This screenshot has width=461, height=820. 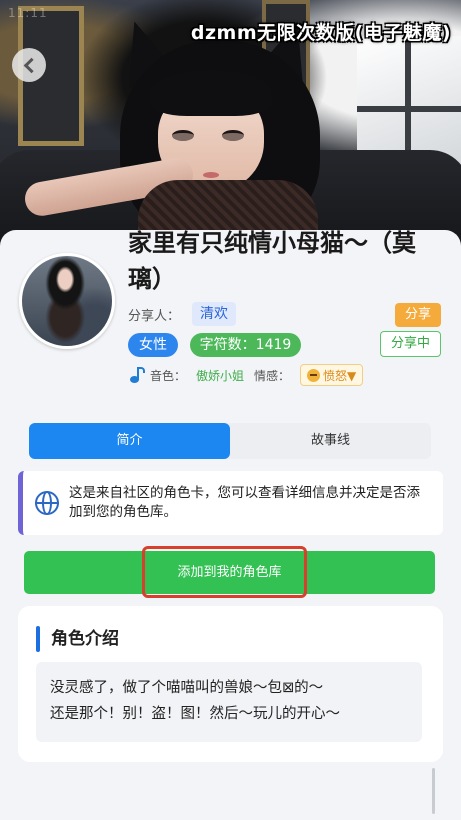 What do you see at coordinates (418, 315) in the screenshot?
I see `share-button: 分享` at bounding box center [418, 315].